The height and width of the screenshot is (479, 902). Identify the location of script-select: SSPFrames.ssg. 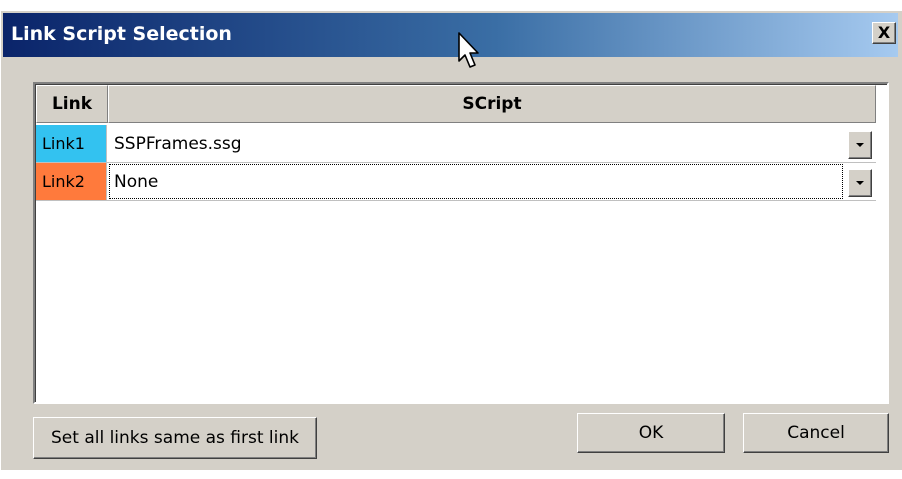
(476, 143).